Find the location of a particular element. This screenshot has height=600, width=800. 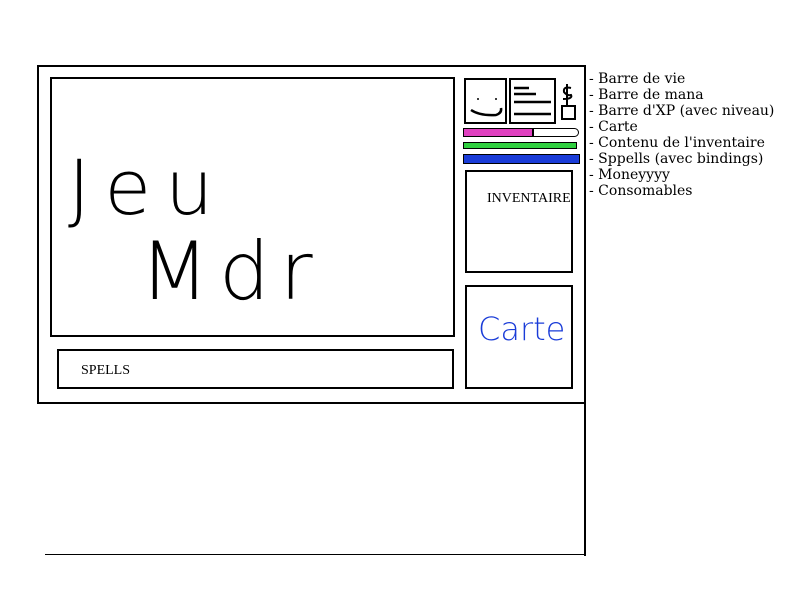

map-label: Carte is located at coordinates (522, 329).